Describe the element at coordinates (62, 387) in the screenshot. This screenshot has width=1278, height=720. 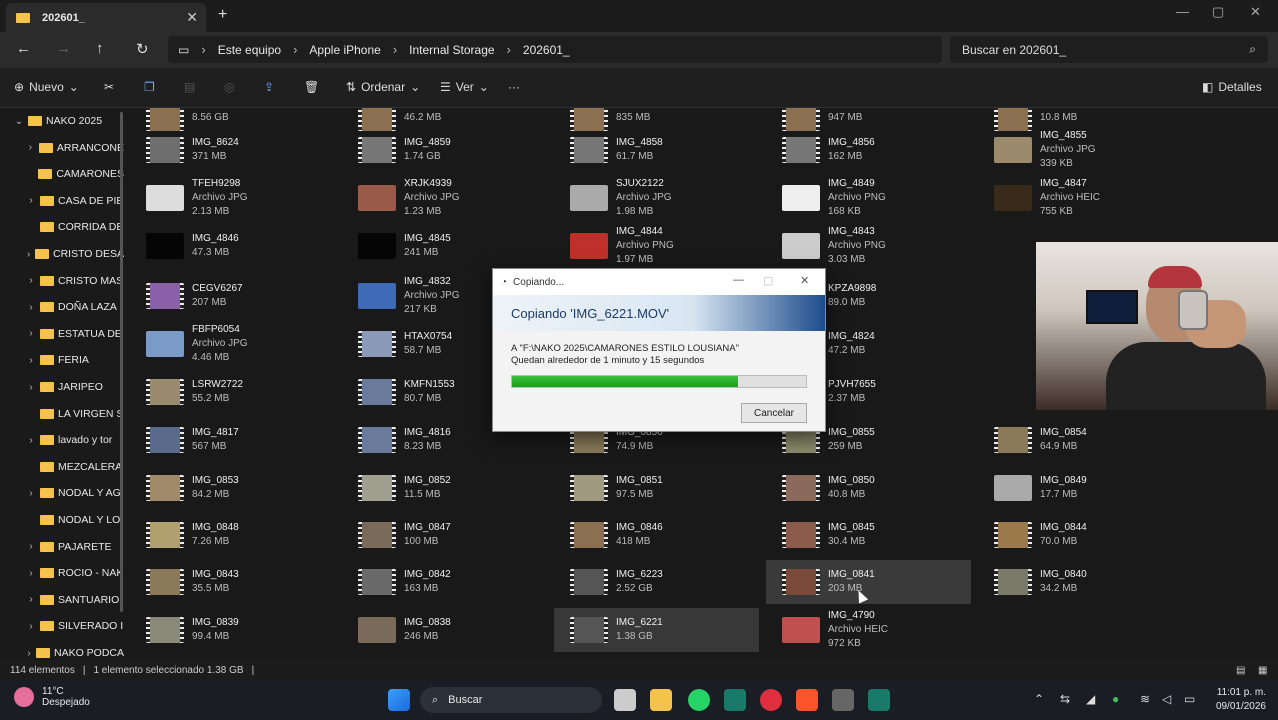
I see `sidebar-item: › JARIPEO` at that location.